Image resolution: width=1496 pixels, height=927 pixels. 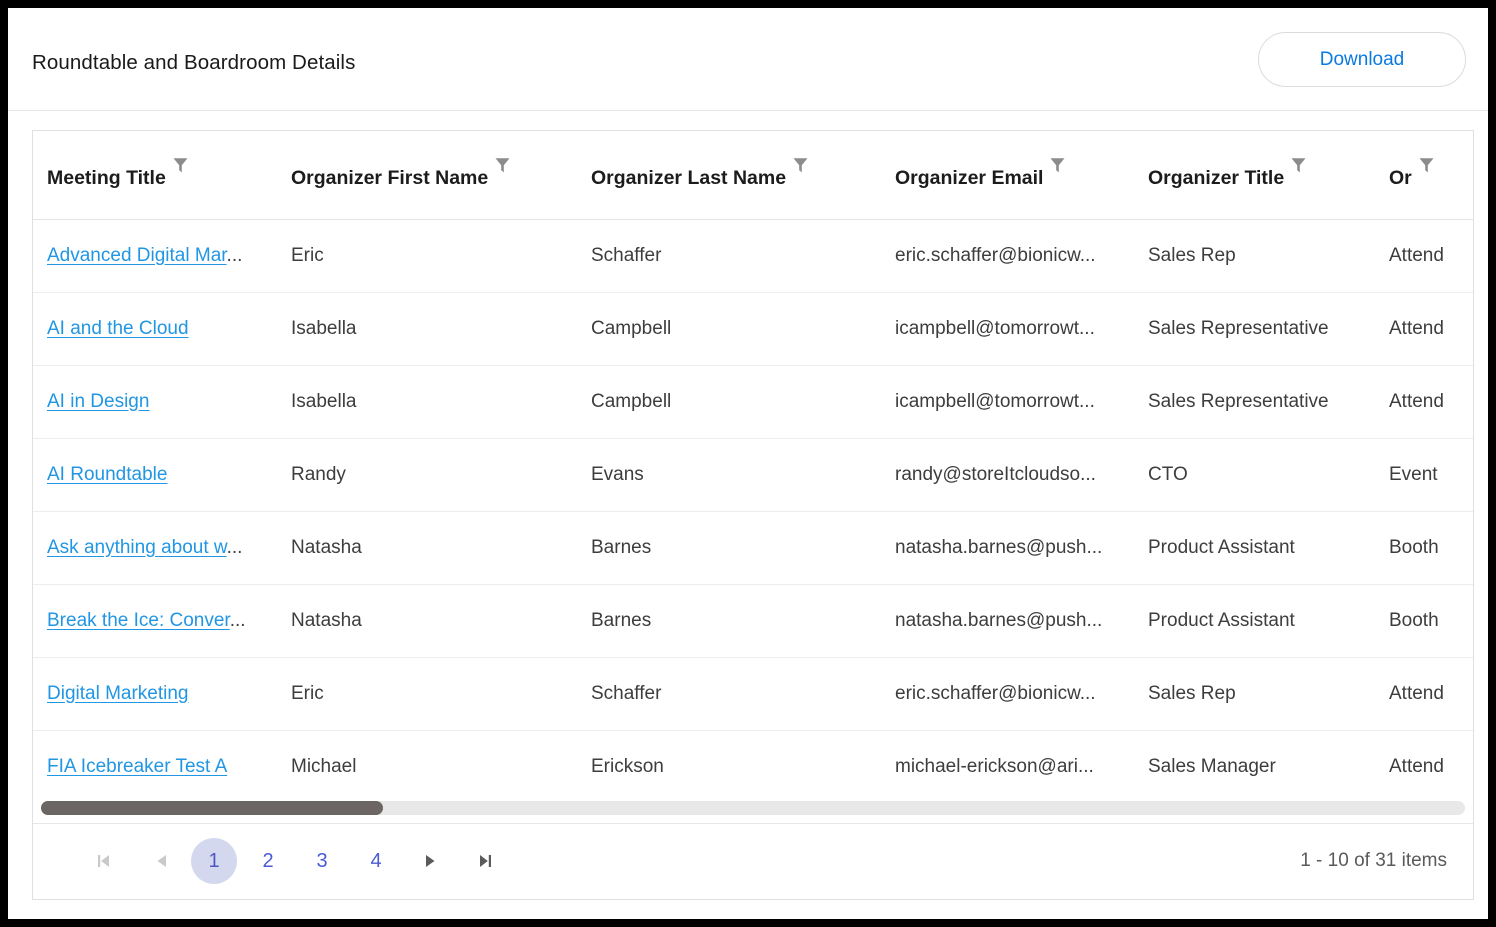 I want to click on column-header-label: Organizer Title, so click(x=1216, y=177).